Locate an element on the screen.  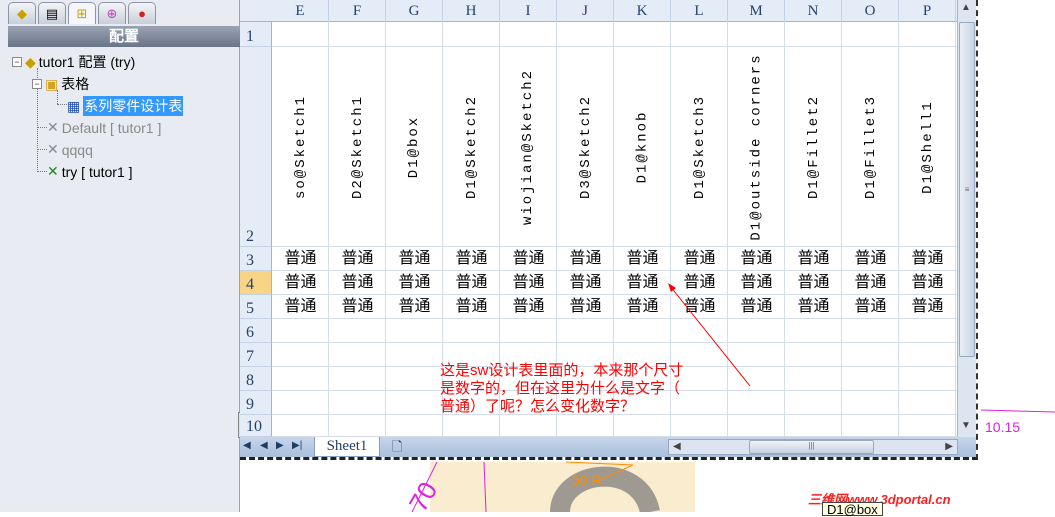
row-header-2: 2 is located at coordinates (256, 147).